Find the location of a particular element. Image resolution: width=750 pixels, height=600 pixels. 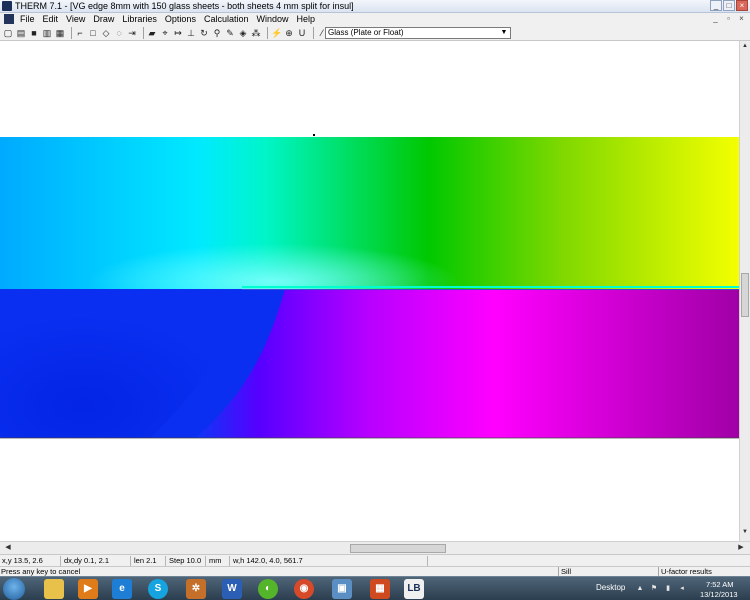

results-icon: ⁂ is located at coordinates (256, 33).